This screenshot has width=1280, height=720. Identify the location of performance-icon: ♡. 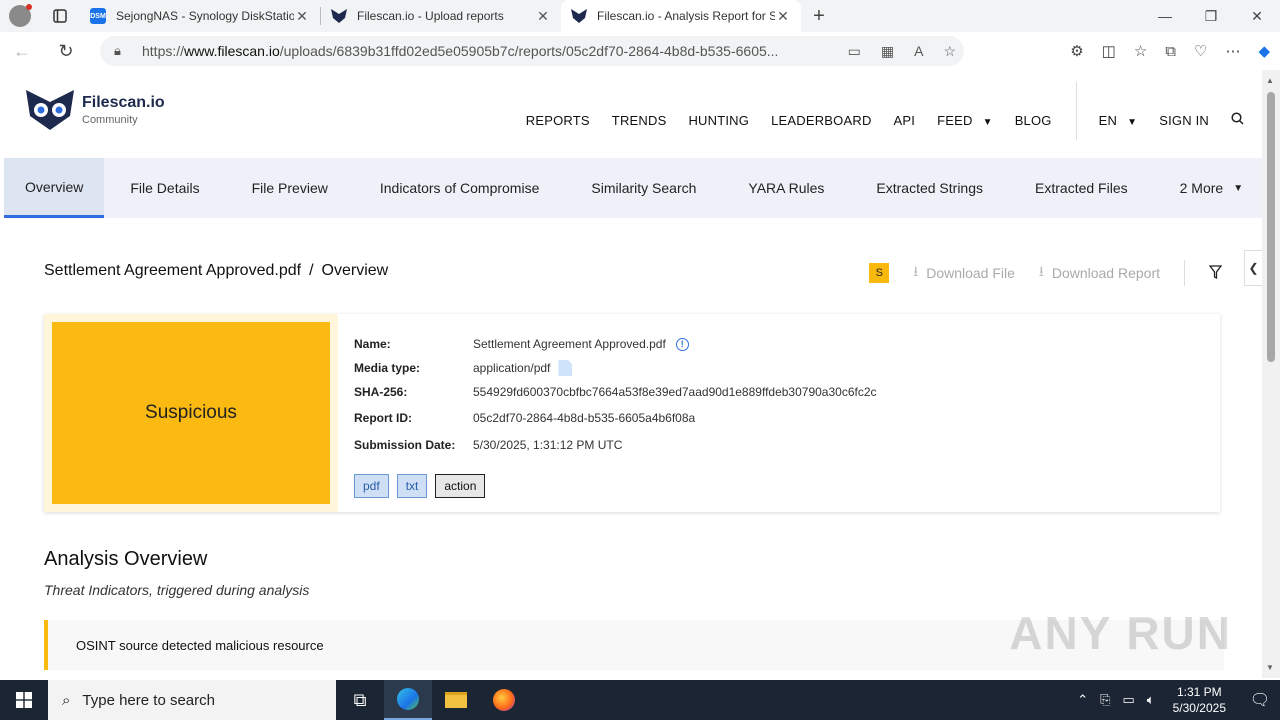
(1200, 51).